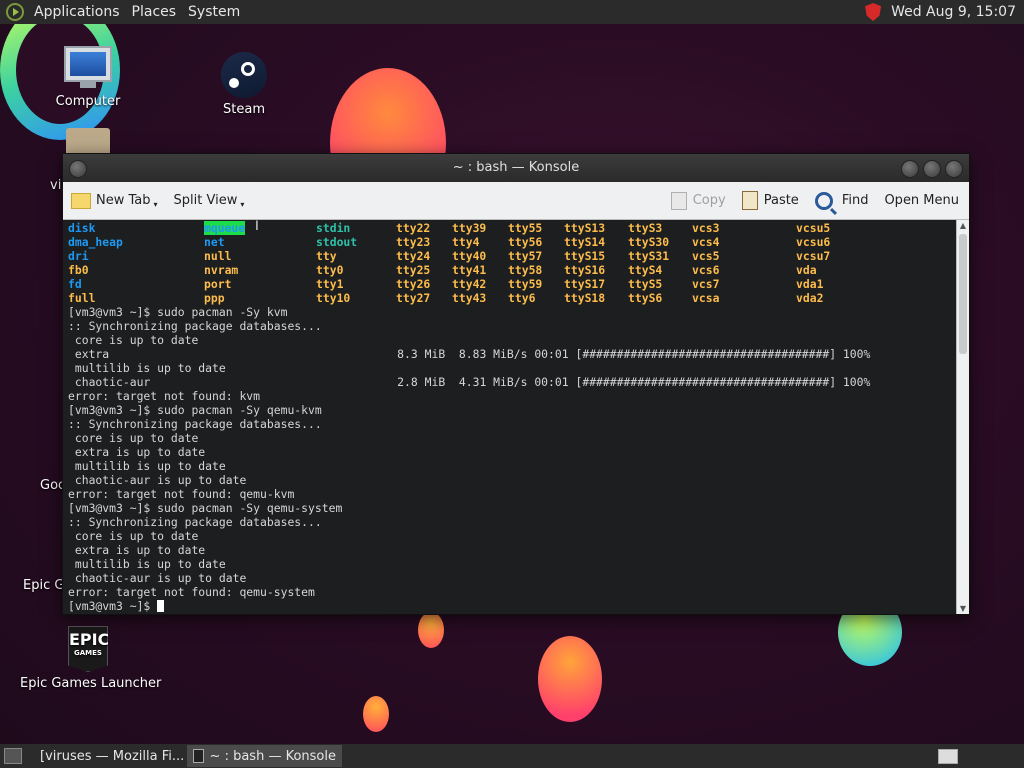  I want to click on device-entry: tty56, so click(525, 242).